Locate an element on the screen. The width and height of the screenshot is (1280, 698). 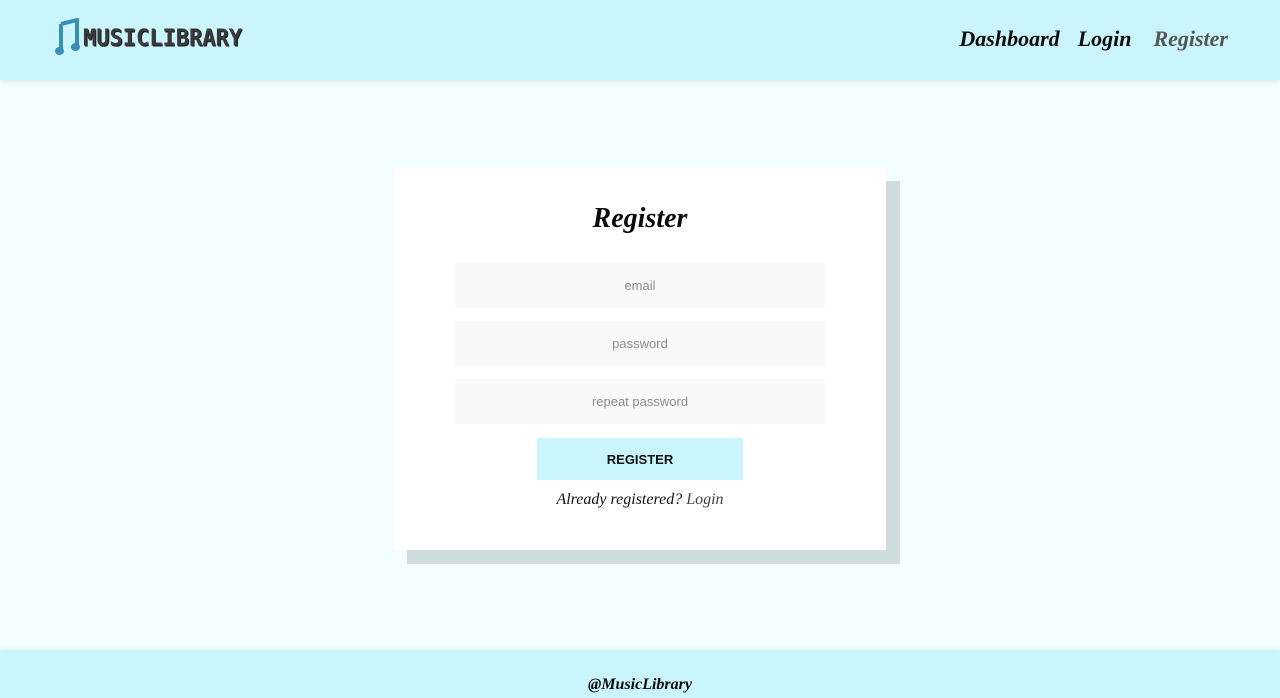
logo-text: MUSICLIBRARY is located at coordinates (162, 38).